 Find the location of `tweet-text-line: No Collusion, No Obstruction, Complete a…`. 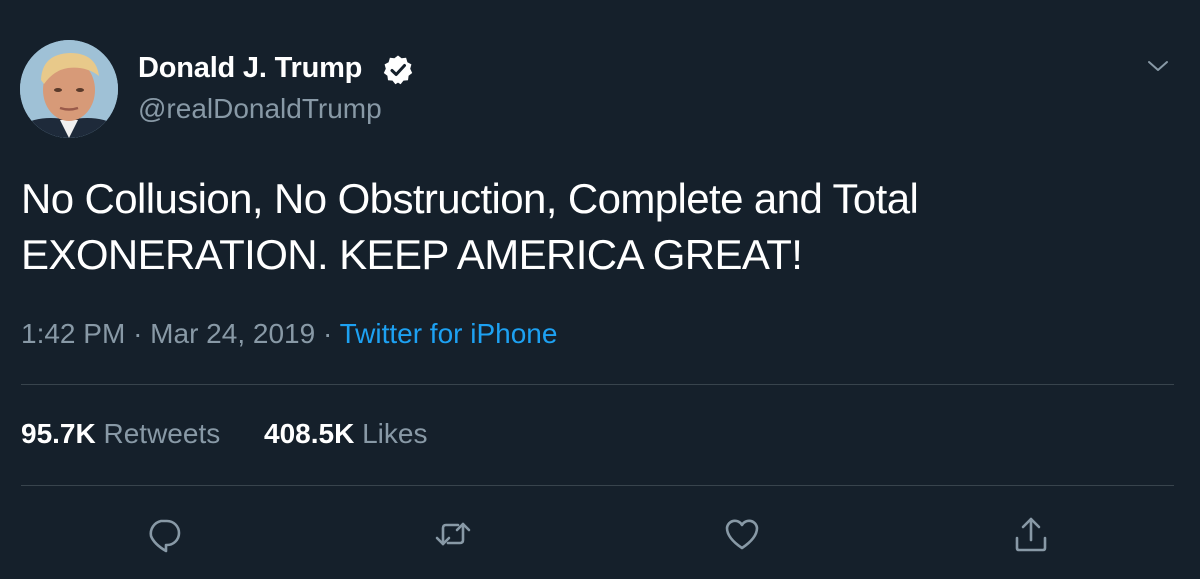

tweet-text-line: No Collusion, No Obstruction, Complete a… is located at coordinates (470, 198).